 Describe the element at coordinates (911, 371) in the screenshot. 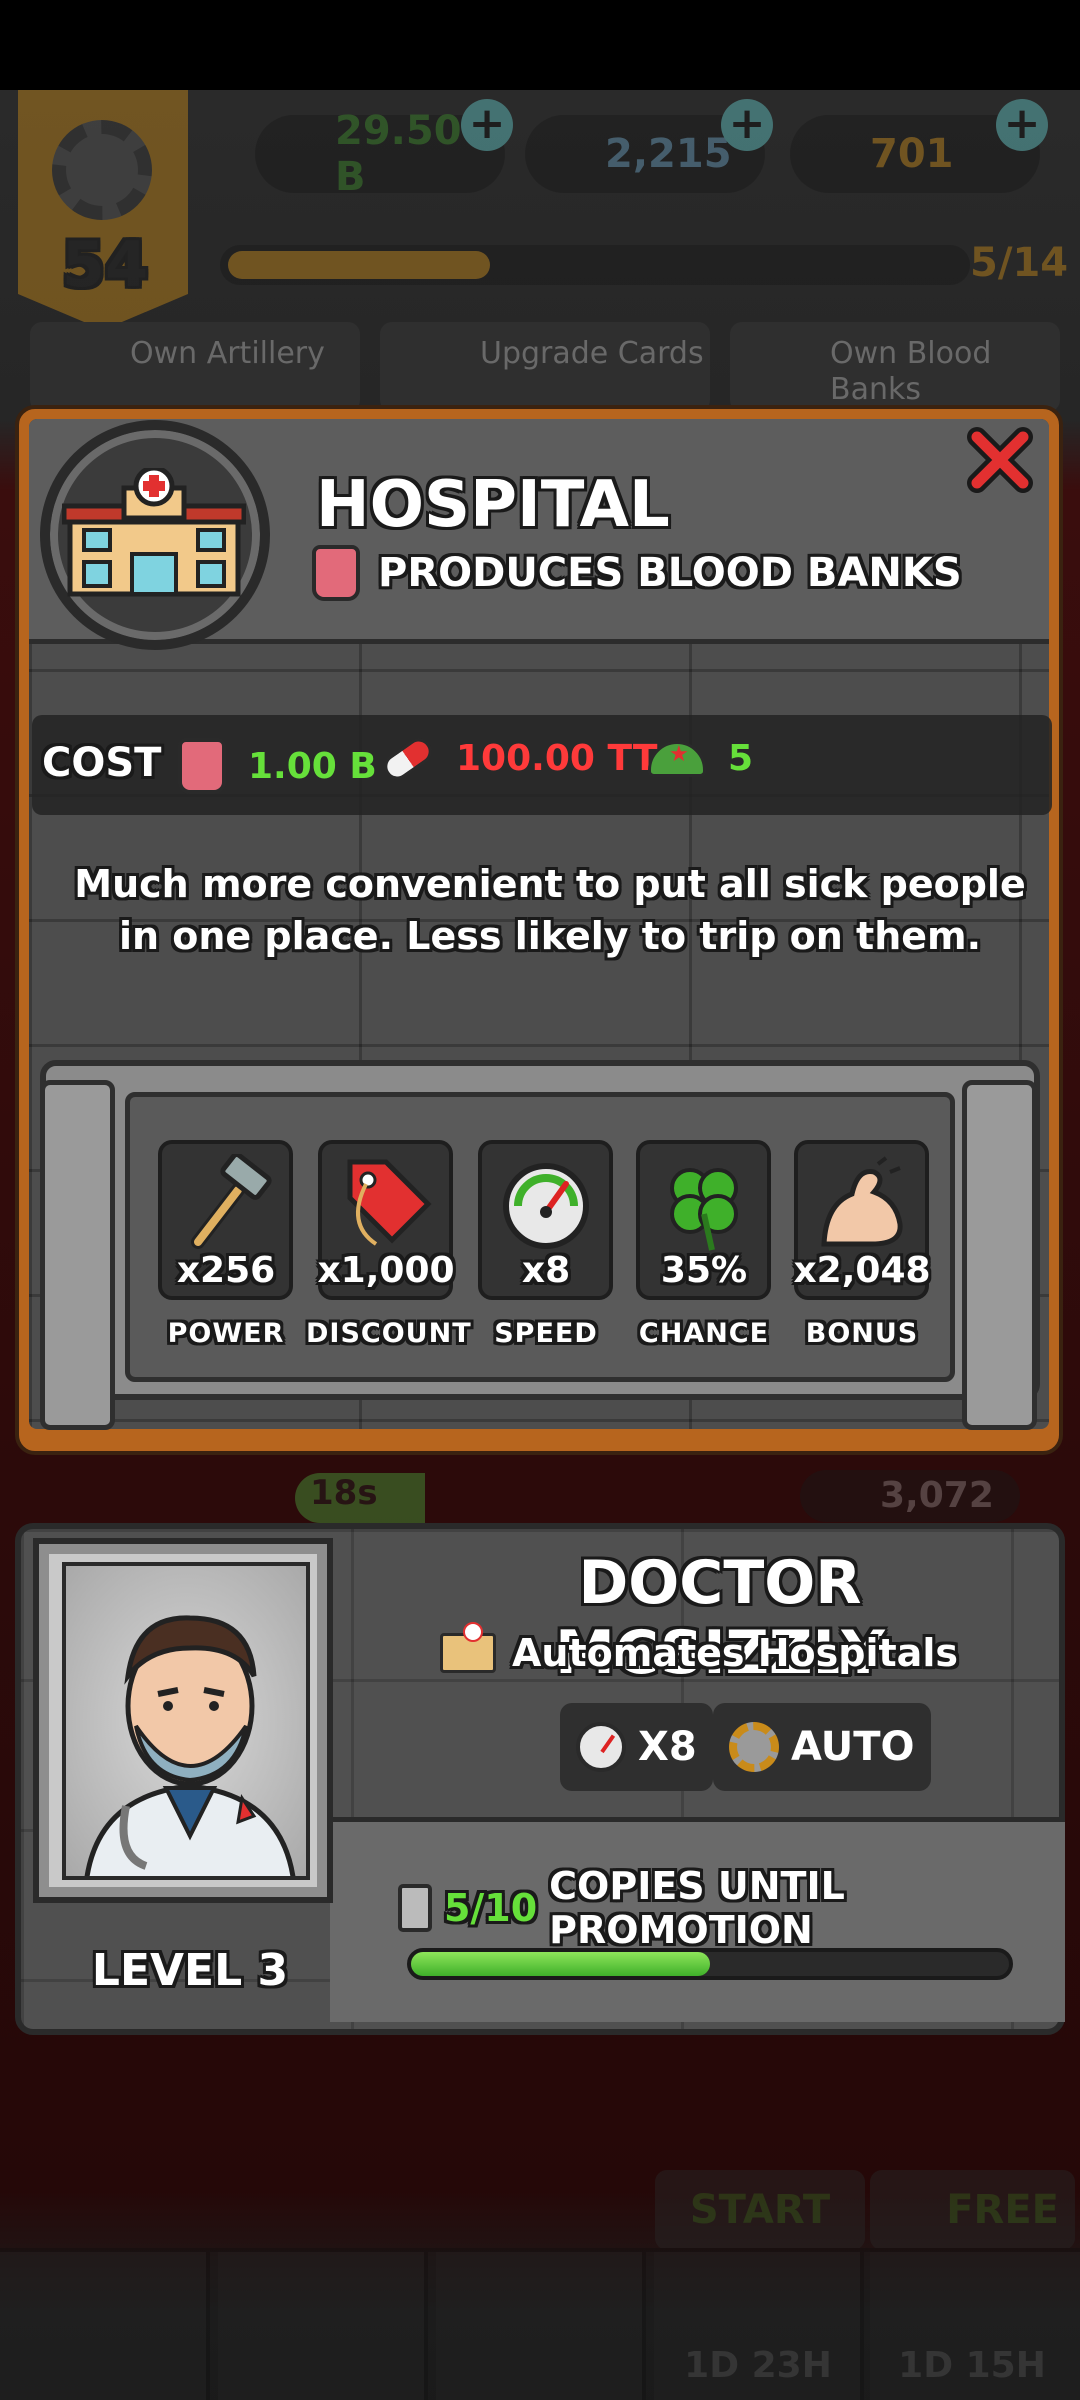

I see `quest-label: Own Blood Banks` at that location.